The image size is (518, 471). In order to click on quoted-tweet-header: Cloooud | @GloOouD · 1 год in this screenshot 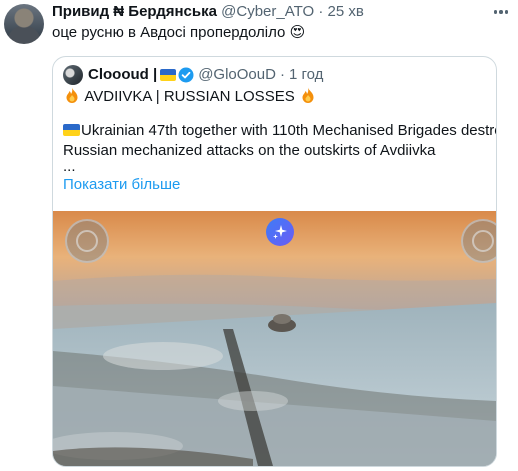, I will do `click(275, 75)`.